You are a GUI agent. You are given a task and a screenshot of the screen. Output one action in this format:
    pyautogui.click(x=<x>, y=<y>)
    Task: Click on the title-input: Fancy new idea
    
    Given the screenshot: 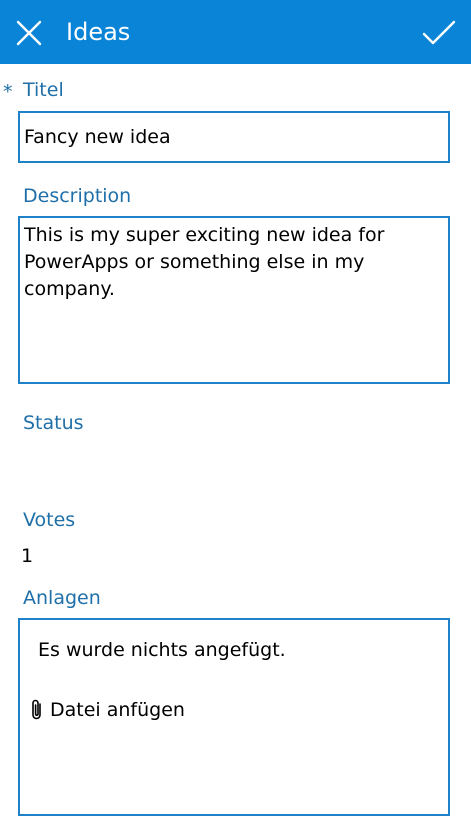 What is the action you would take?
    pyautogui.click(x=234, y=137)
    